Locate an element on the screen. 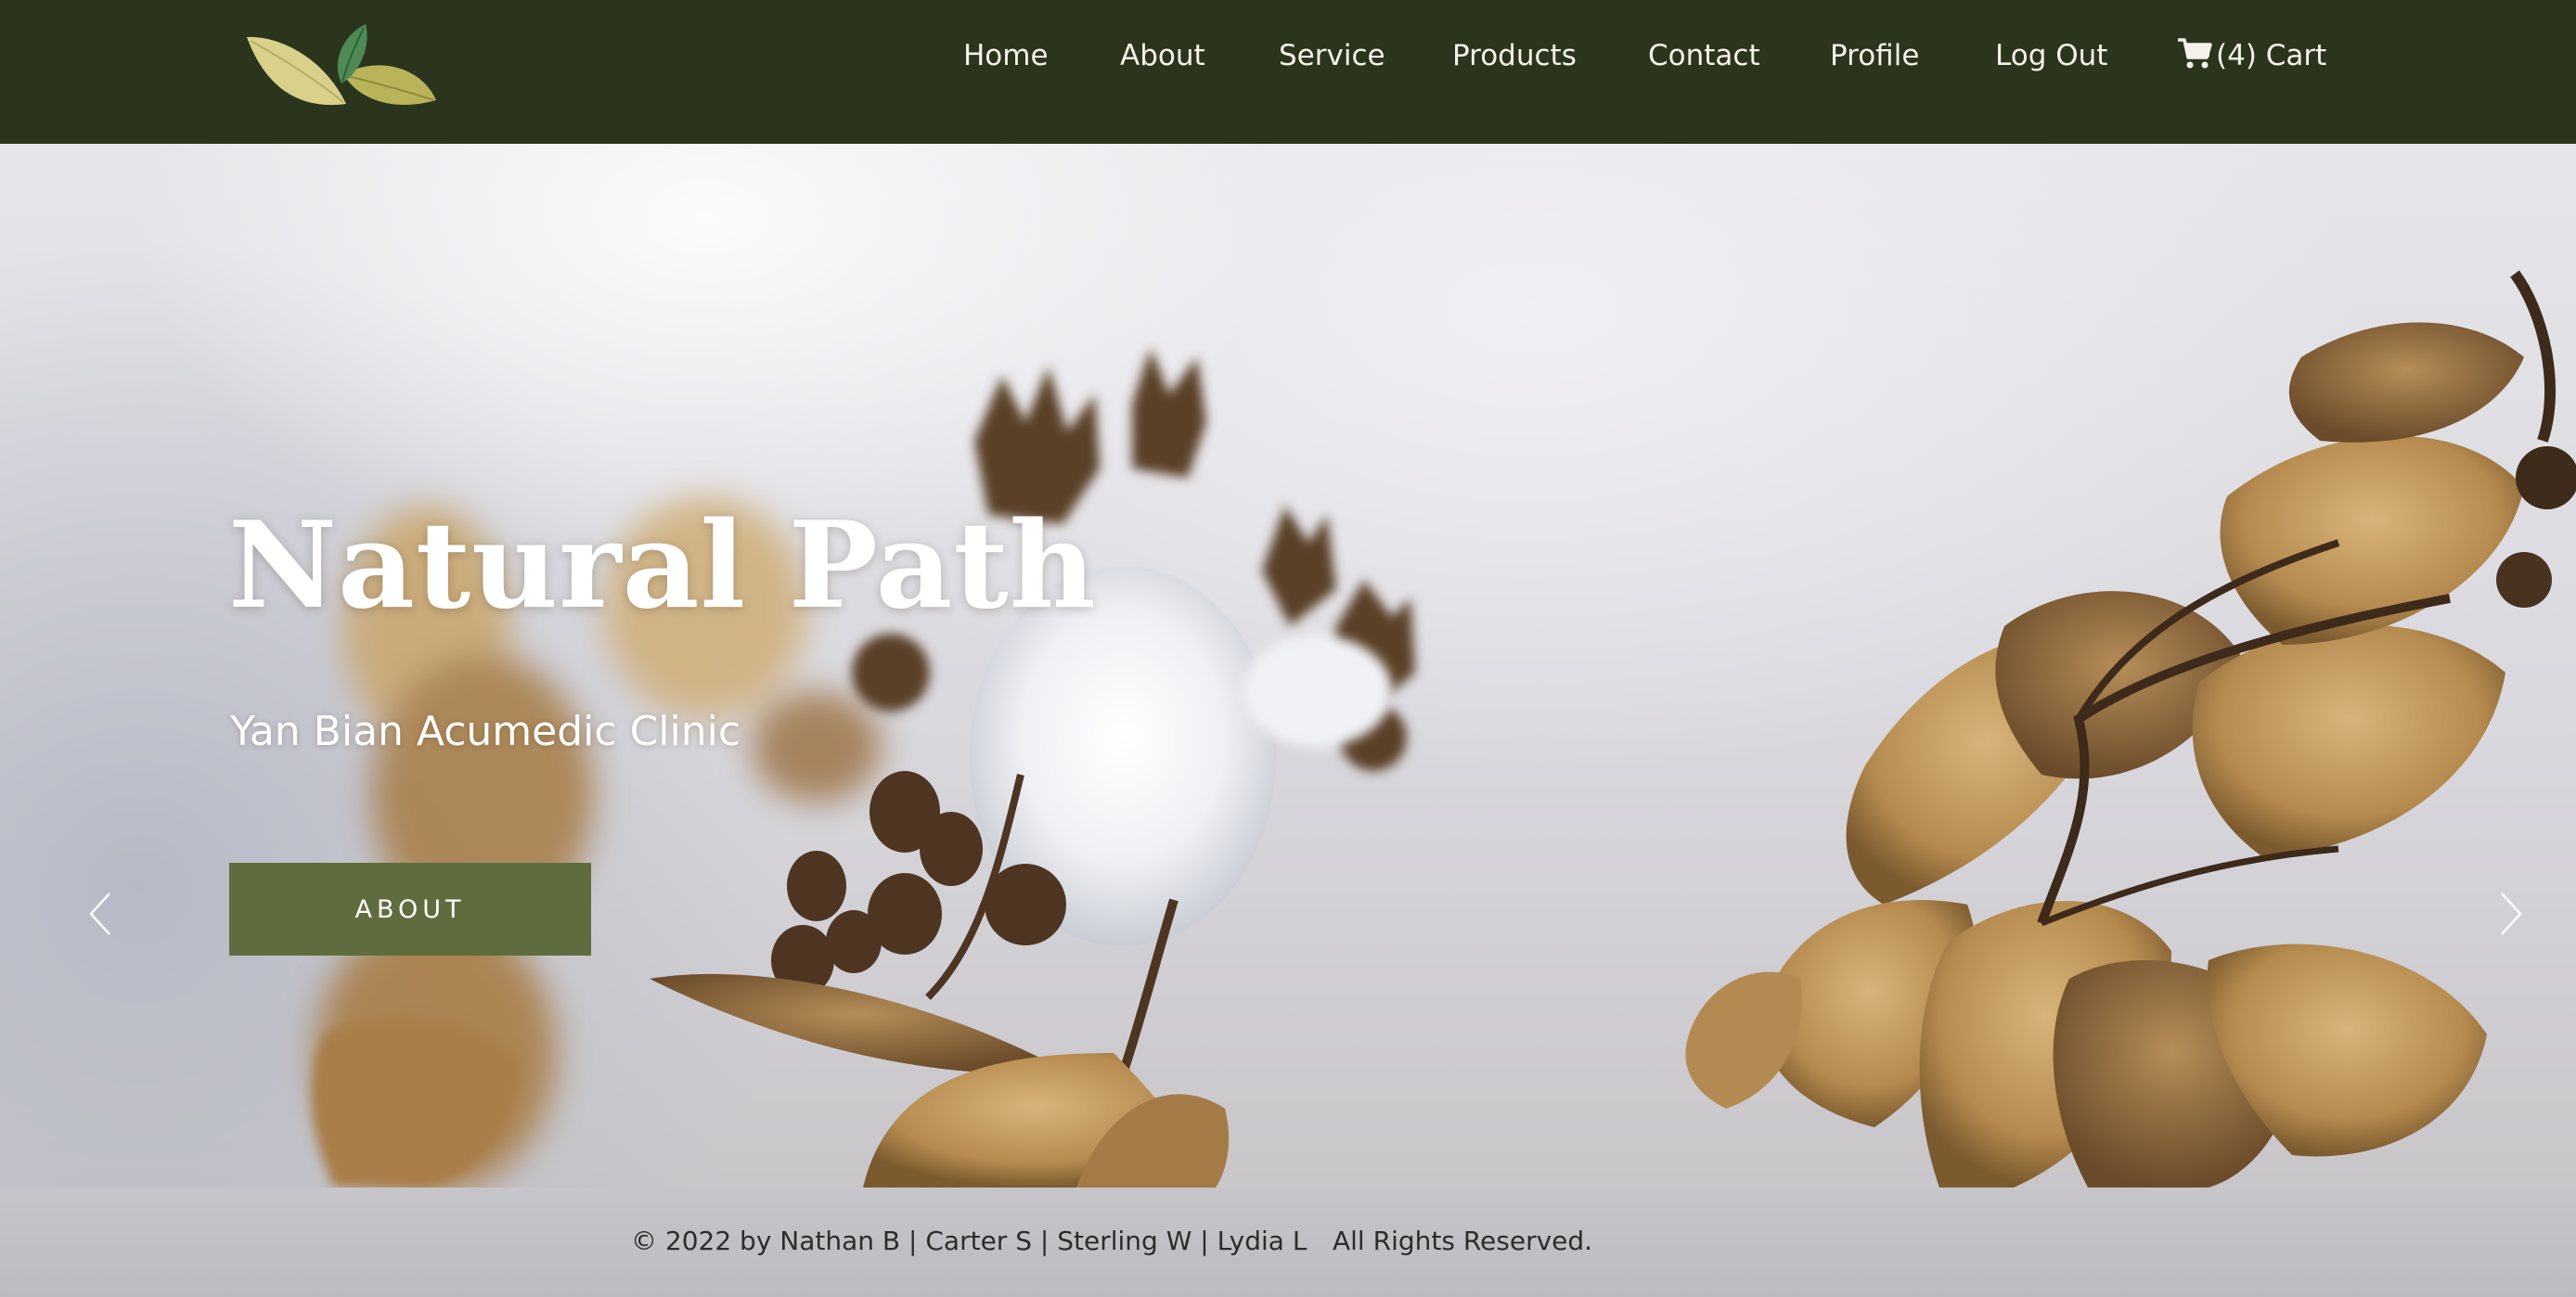 The height and width of the screenshot is (1297, 2576). hero-title: Natural Path is located at coordinates (662, 566).